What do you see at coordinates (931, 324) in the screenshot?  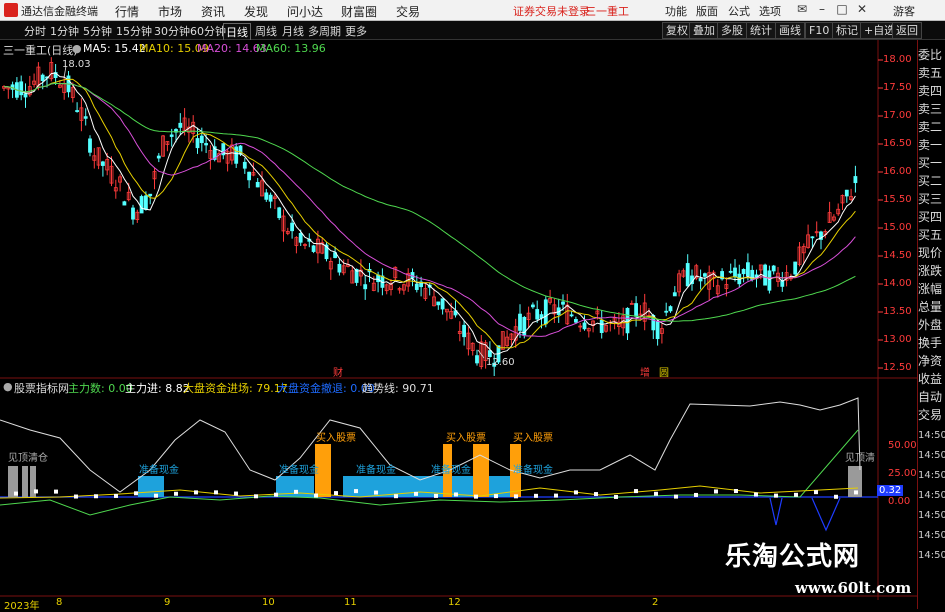 I see `sidebar-outer: 外盘` at bounding box center [931, 324].